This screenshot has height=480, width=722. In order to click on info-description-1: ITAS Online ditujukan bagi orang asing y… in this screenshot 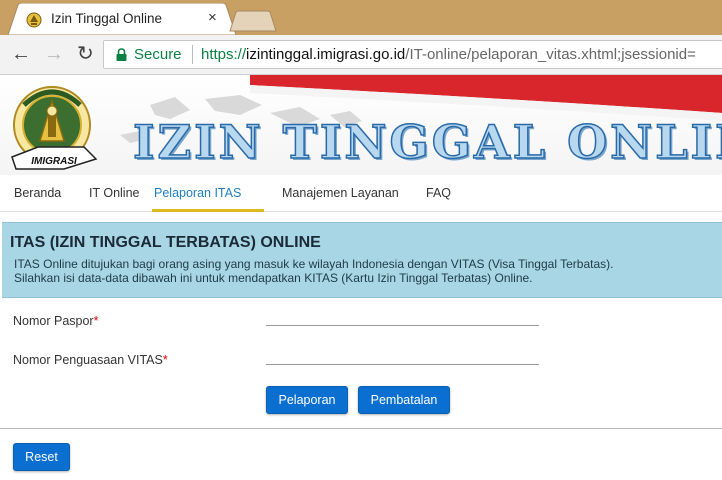, I will do `click(314, 264)`.